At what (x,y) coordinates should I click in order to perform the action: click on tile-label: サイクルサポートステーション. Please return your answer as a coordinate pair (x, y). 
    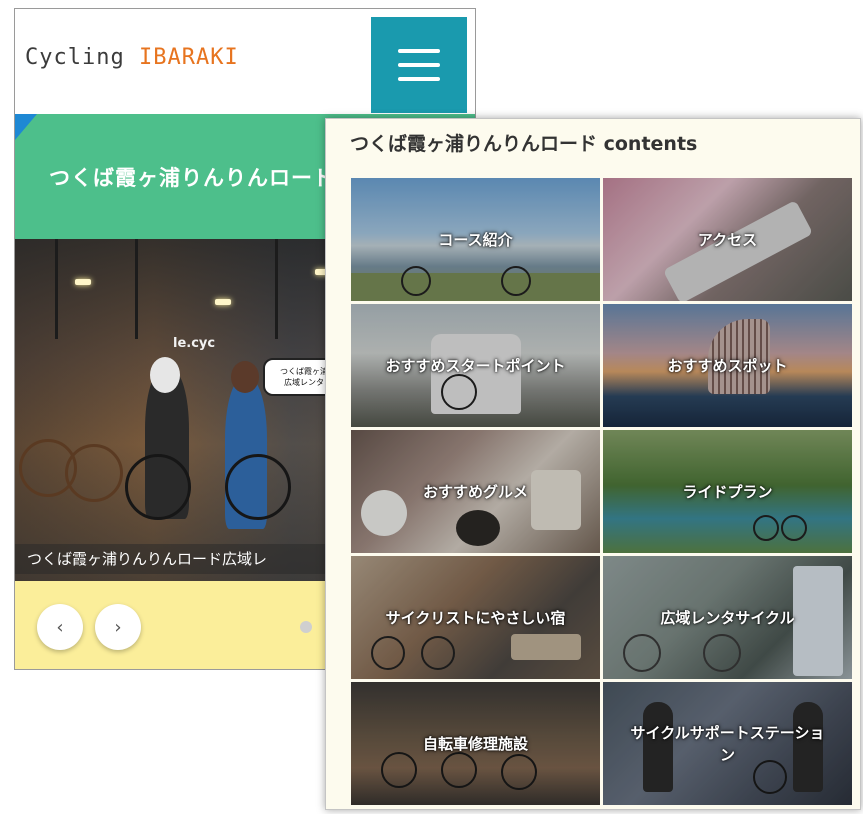
    Looking at the image, I should click on (727, 743).